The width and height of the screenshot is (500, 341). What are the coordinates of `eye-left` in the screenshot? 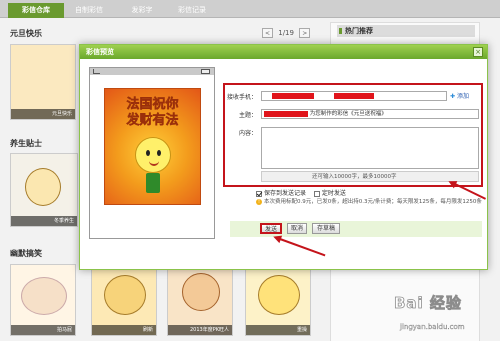 It's located at (148, 153).